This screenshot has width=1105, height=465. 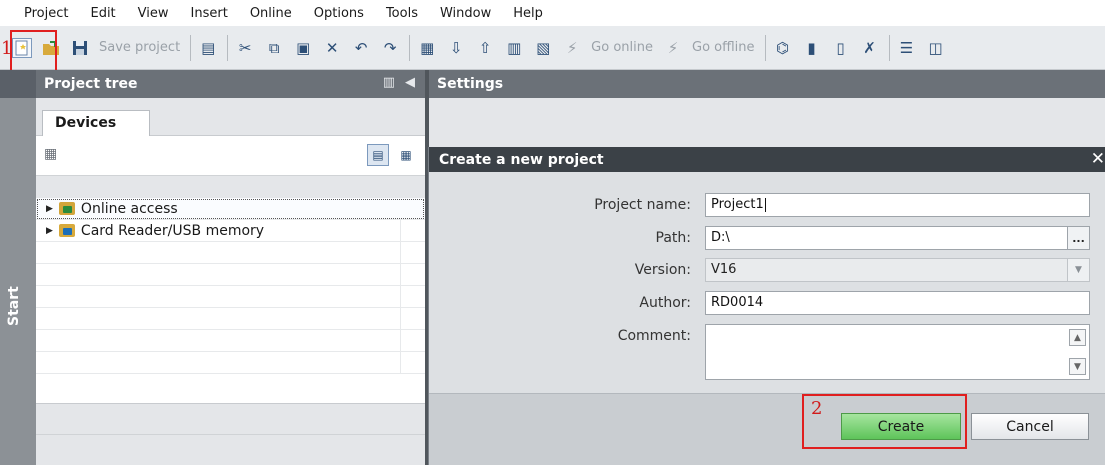 What do you see at coordinates (392, 155) in the screenshot?
I see `project-tree-toolbar-buttons: ▤ ▦` at bounding box center [392, 155].